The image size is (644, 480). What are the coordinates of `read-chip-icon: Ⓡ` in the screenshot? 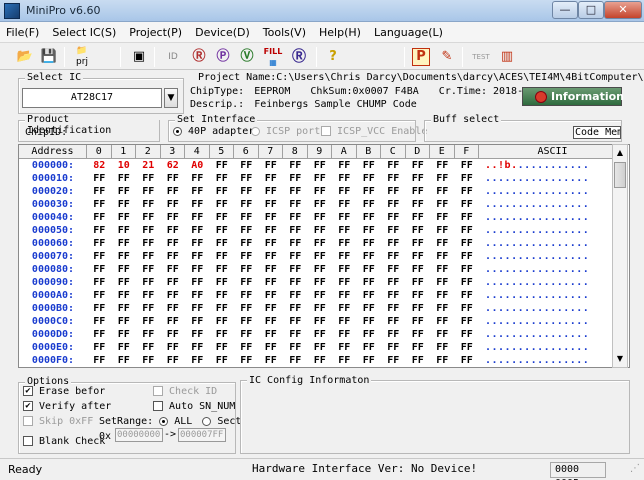 It's located at (299, 57).